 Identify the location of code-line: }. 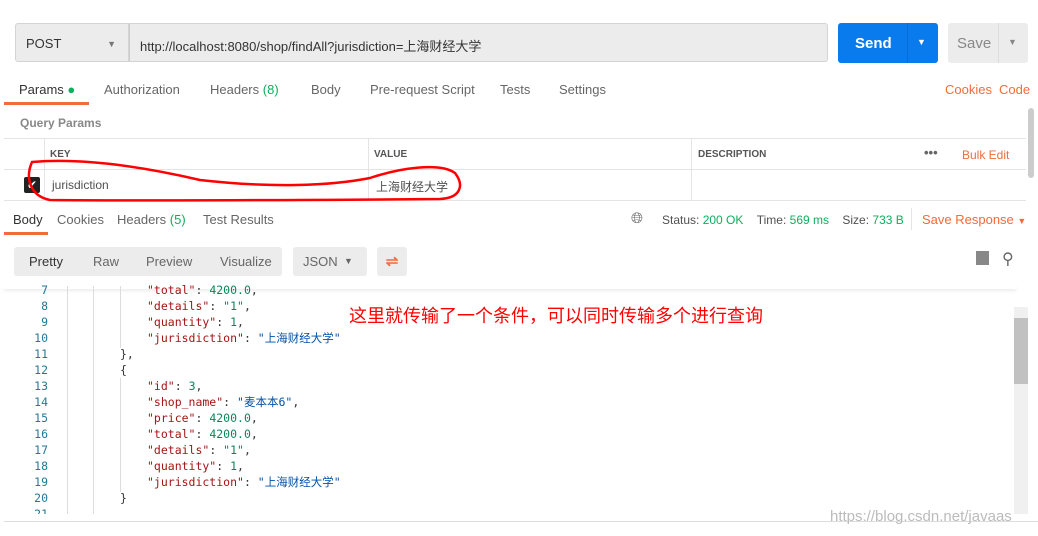
(123, 498).